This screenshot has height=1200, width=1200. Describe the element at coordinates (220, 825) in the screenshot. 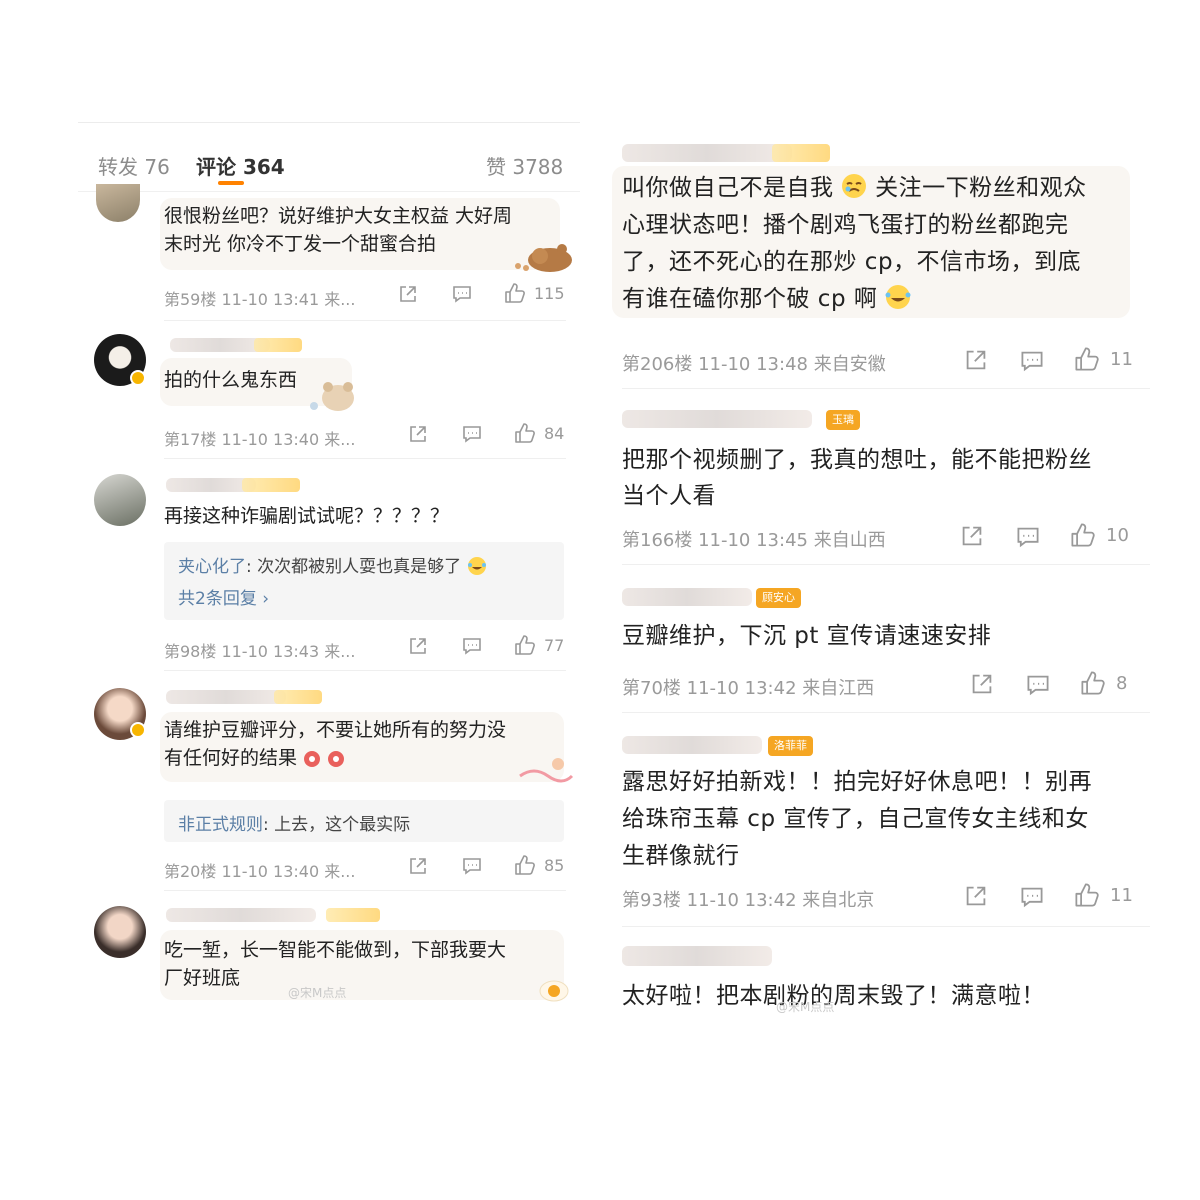

I see `reply-author: 非正式规则` at that location.